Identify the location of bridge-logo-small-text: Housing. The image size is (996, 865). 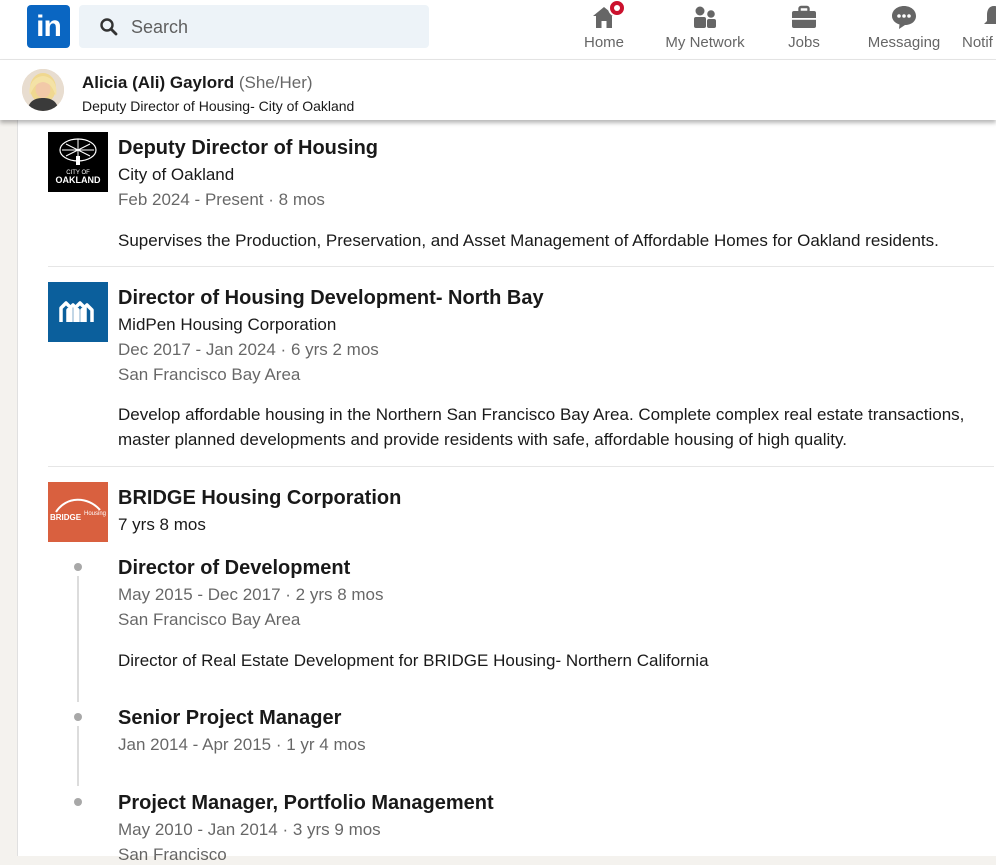
(95, 514).